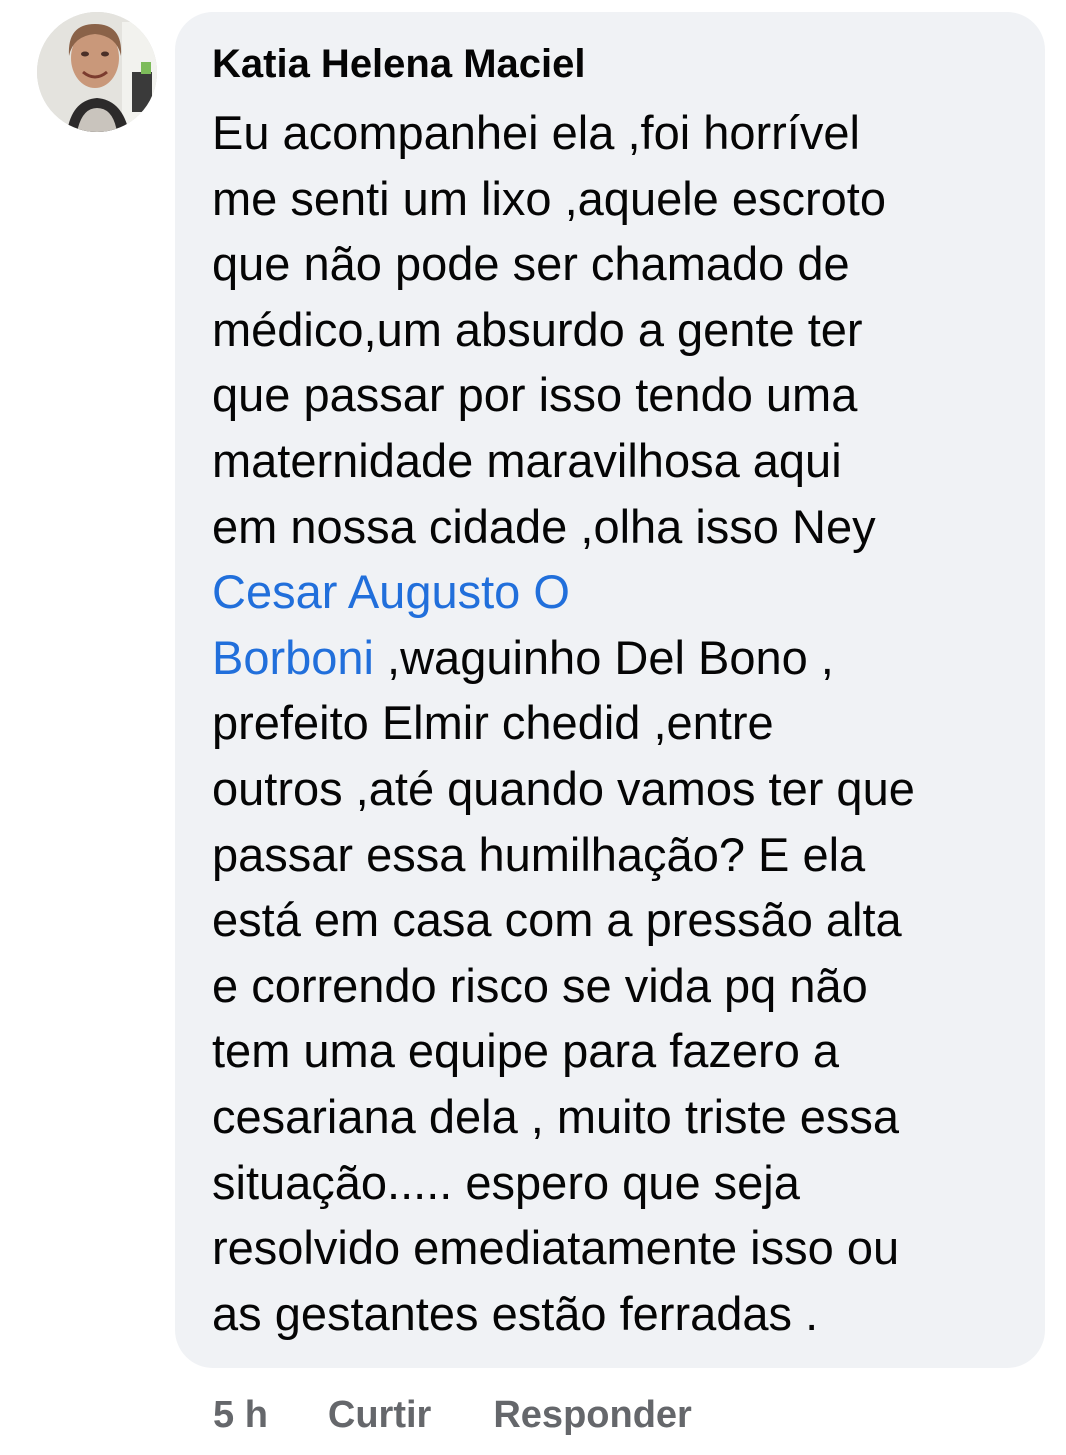 This screenshot has width=1066, height=1455. What do you see at coordinates (613, 64) in the screenshot?
I see `comment-author: Katia Helena Maciel` at bounding box center [613, 64].